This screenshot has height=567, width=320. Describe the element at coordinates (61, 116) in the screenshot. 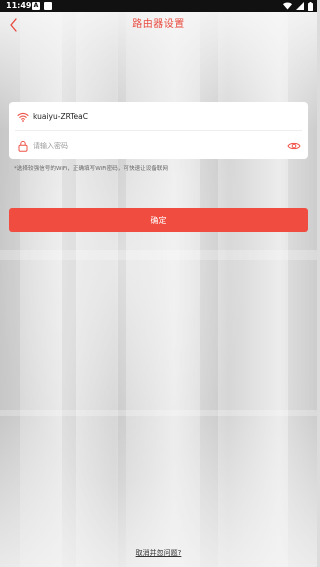

I see `wifi-ssid-value: kuaiyu-ZRTeaC` at that location.